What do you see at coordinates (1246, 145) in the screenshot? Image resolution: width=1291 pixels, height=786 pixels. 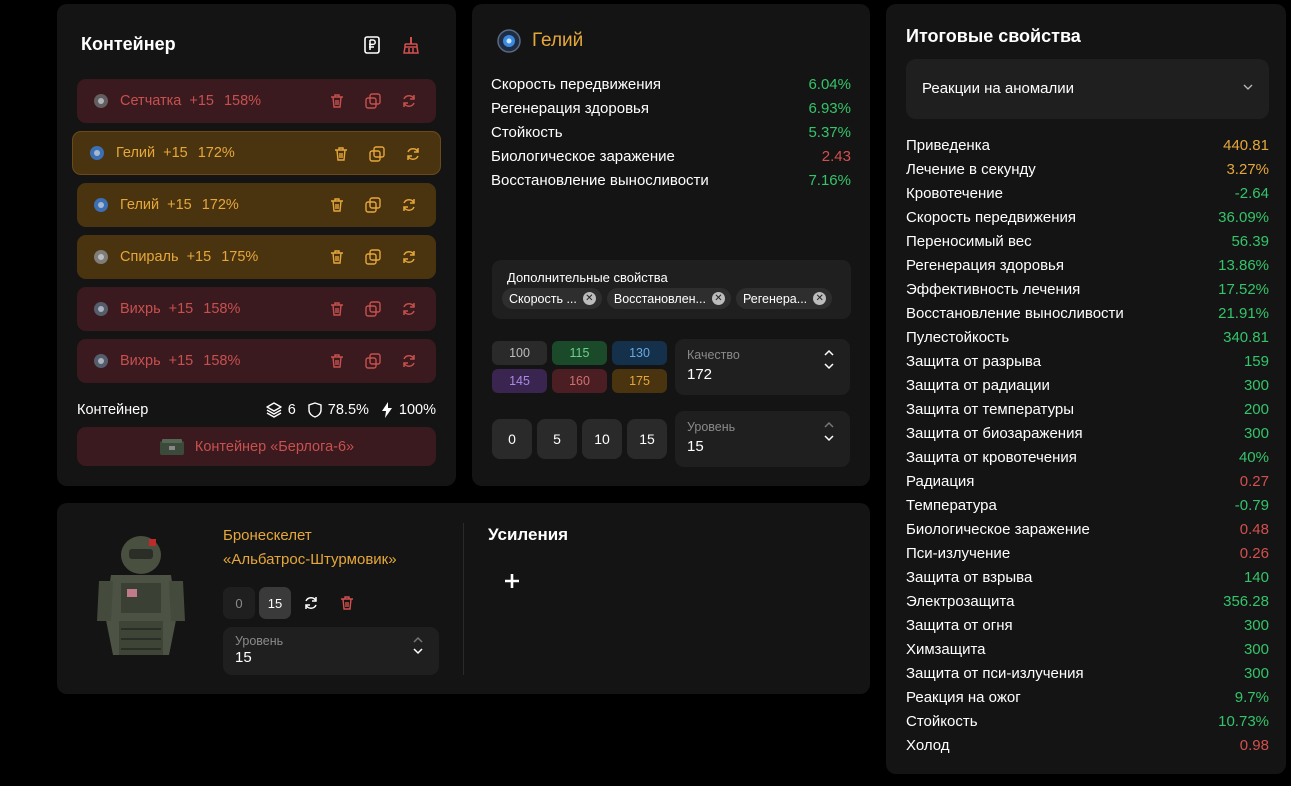 I see `summary-stat-value: 440.81` at bounding box center [1246, 145].